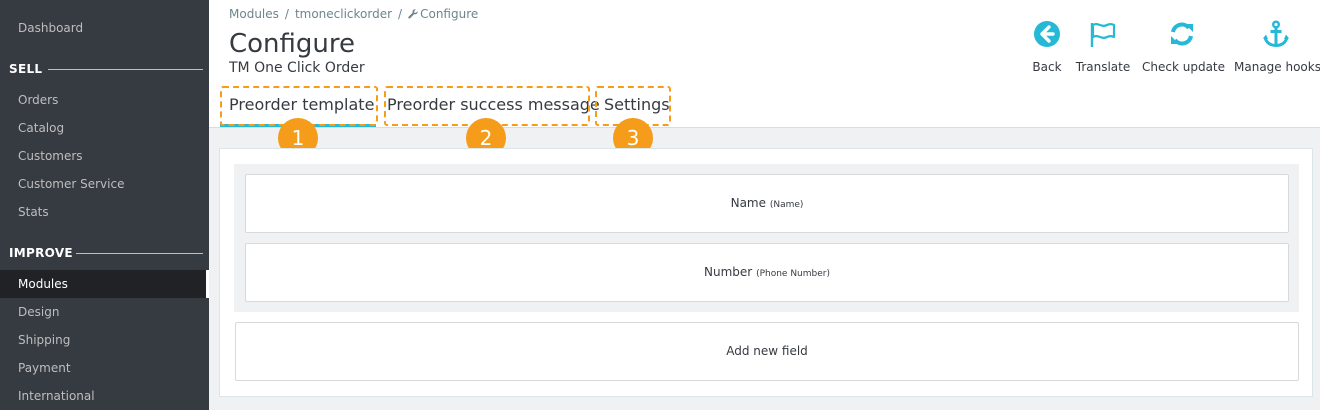 This screenshot has height=410, width=1320. I want to click on sidebar-item-catalog: Catalog, so click(41, 128).